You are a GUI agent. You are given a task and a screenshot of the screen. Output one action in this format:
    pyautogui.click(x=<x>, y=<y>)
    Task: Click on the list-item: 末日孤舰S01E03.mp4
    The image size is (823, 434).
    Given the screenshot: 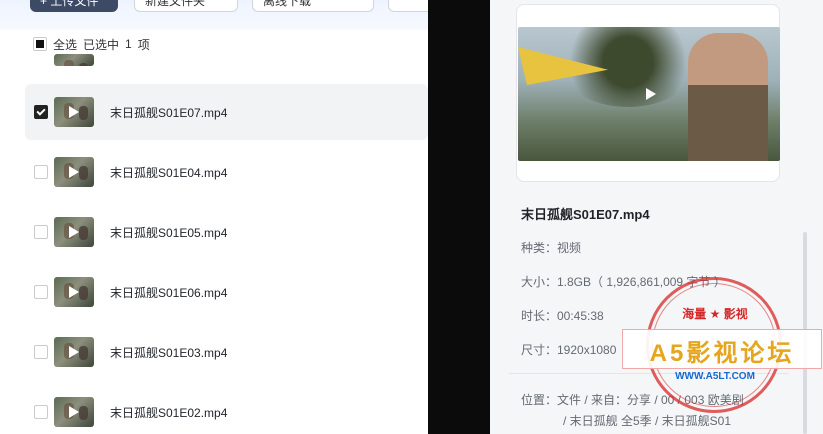 What is the action you would take?
    pyautogui.click(x=226, y=352)
    